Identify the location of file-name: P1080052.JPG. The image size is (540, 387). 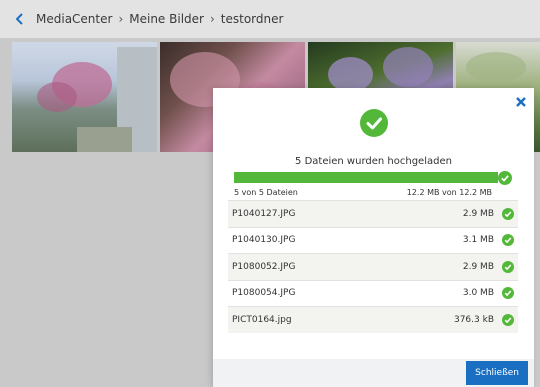
(264, 266).